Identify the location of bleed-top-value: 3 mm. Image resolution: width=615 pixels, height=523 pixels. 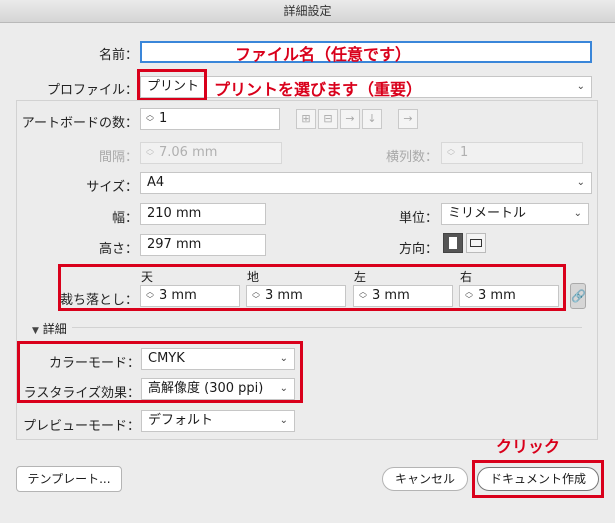
(178, 295).